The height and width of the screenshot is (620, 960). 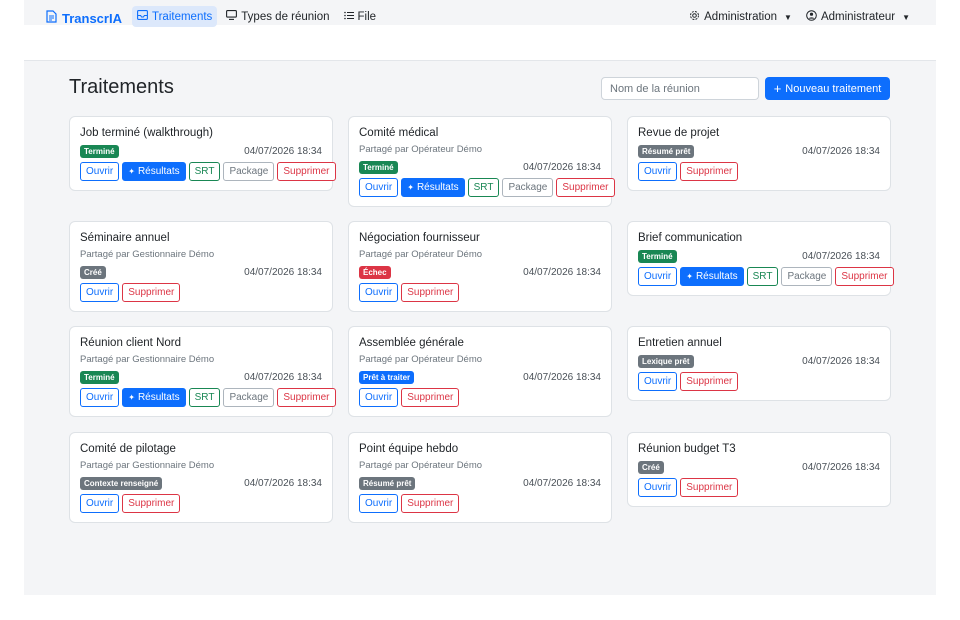 I want to click on card-status-row: Lexique prêt 04/07/2026 18:34, so click(x=759, y=361).